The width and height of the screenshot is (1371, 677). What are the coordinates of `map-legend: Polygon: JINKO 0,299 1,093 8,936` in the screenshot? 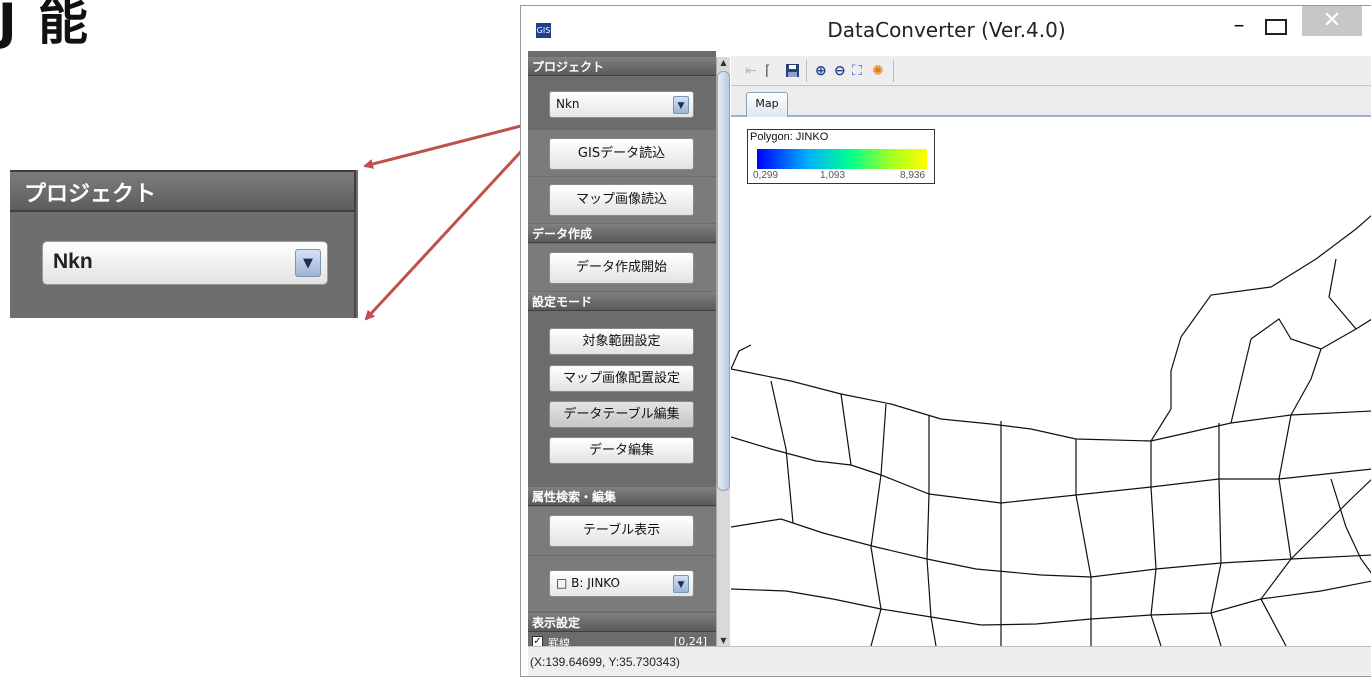 It's located at (841, 156).